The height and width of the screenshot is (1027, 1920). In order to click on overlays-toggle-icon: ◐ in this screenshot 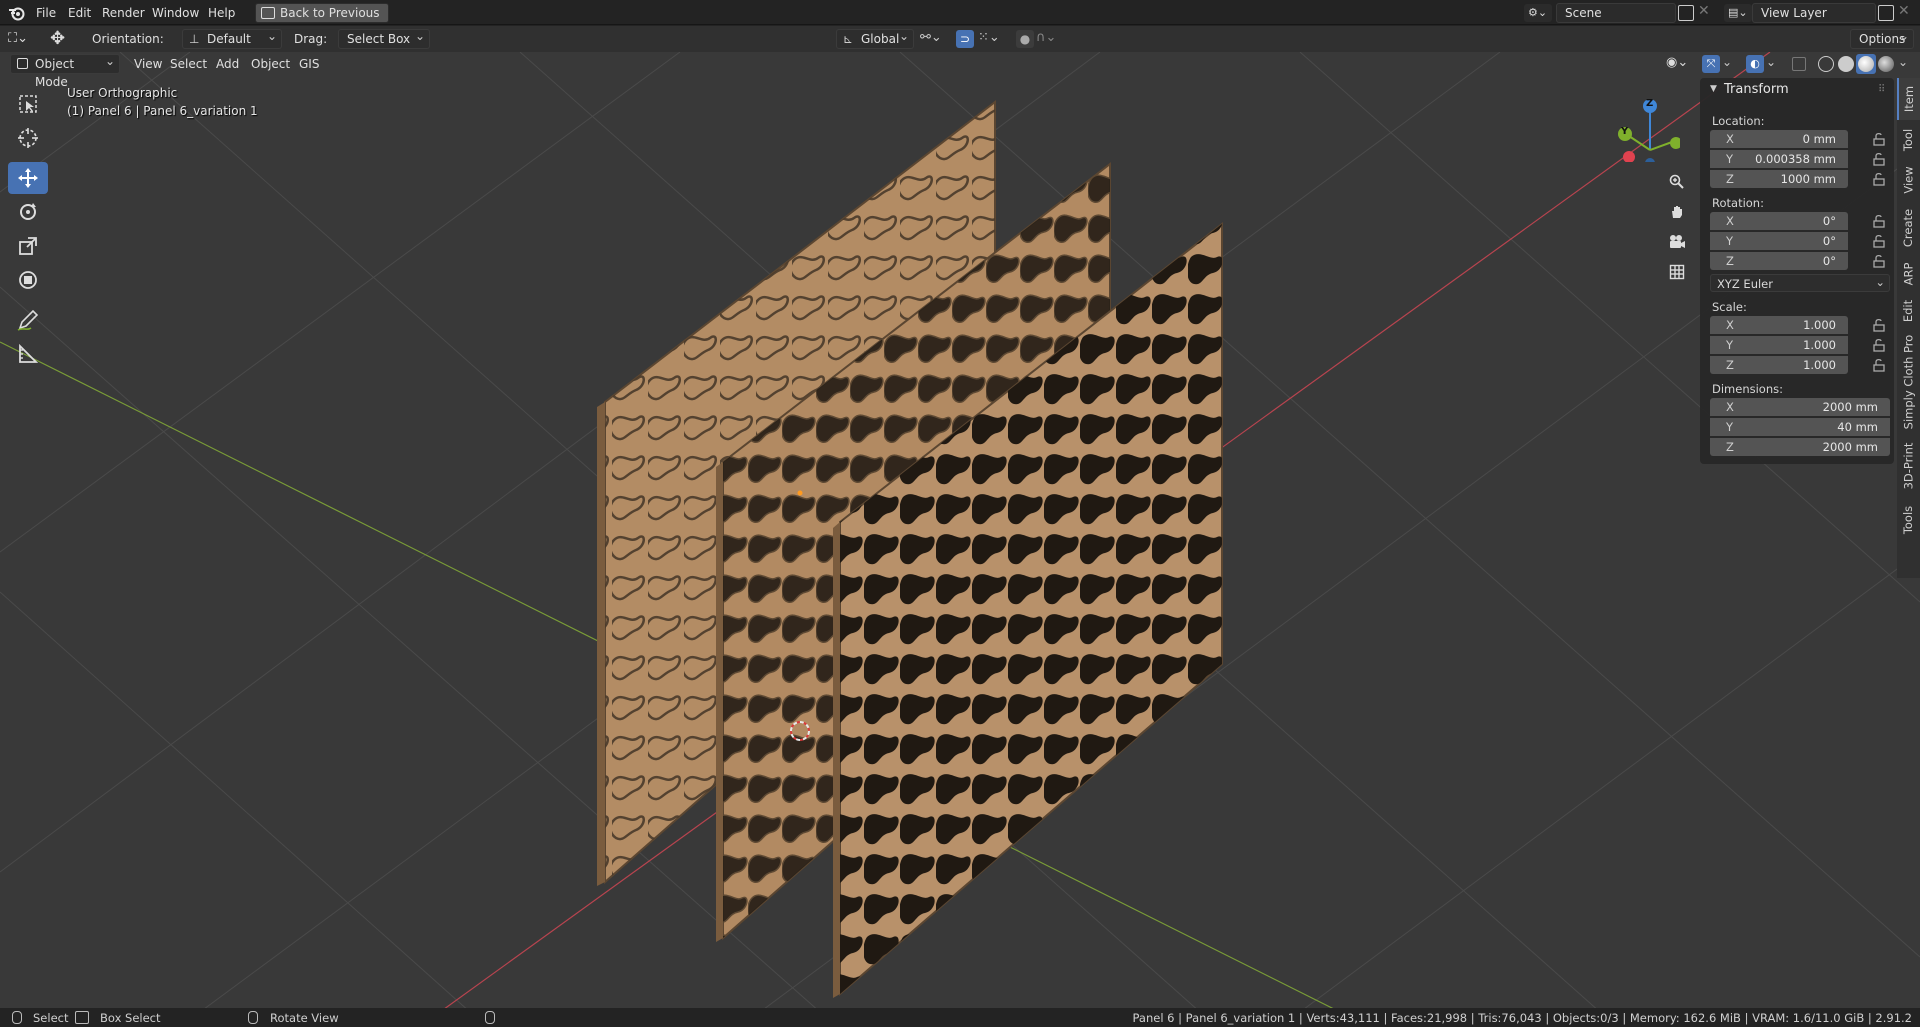, I will do `click(1755, 64)`.